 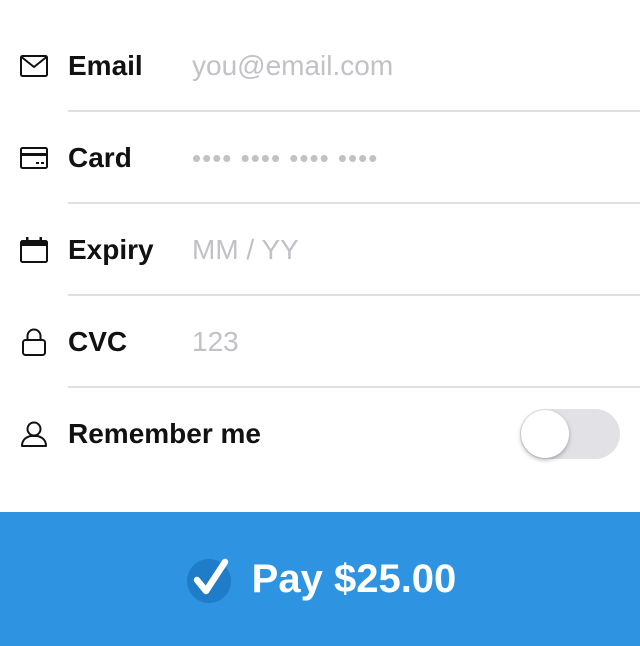 What do you see at coordinates (402, 158) in the screenshot?
I see `card-number-field` at bounding box center [402, 158].